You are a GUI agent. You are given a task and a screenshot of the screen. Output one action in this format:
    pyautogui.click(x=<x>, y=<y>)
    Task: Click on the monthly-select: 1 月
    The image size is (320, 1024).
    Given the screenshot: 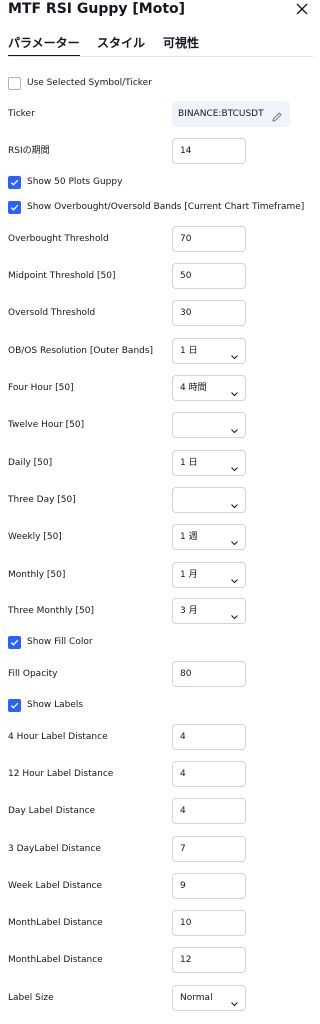 What is the action you would take?
    pyautogui.click(x=209, y=575)
    